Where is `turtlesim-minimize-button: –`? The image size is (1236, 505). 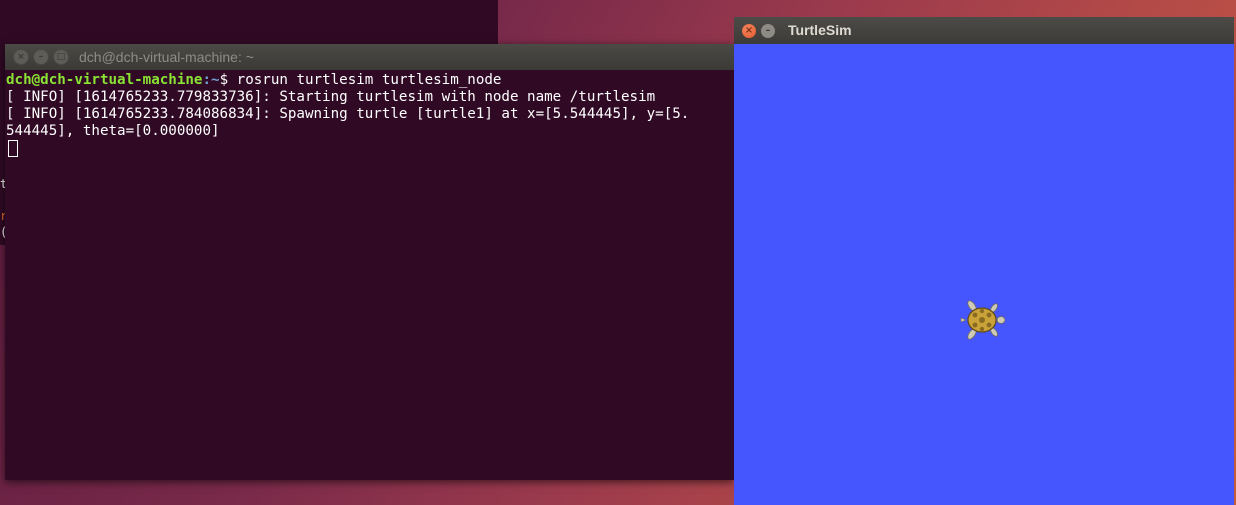
turtlesim-minimize-button: – is located at coordinates (768, 30).